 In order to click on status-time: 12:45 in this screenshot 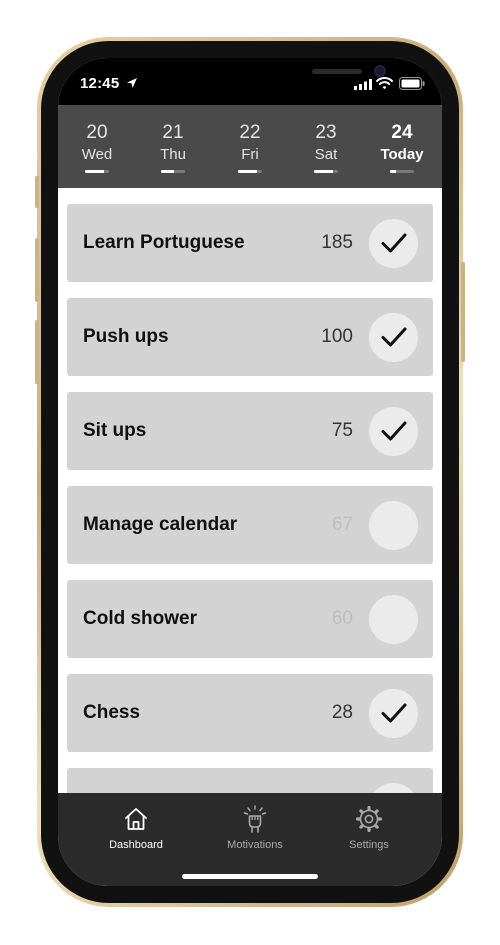, I will do `click(100, 83)`.